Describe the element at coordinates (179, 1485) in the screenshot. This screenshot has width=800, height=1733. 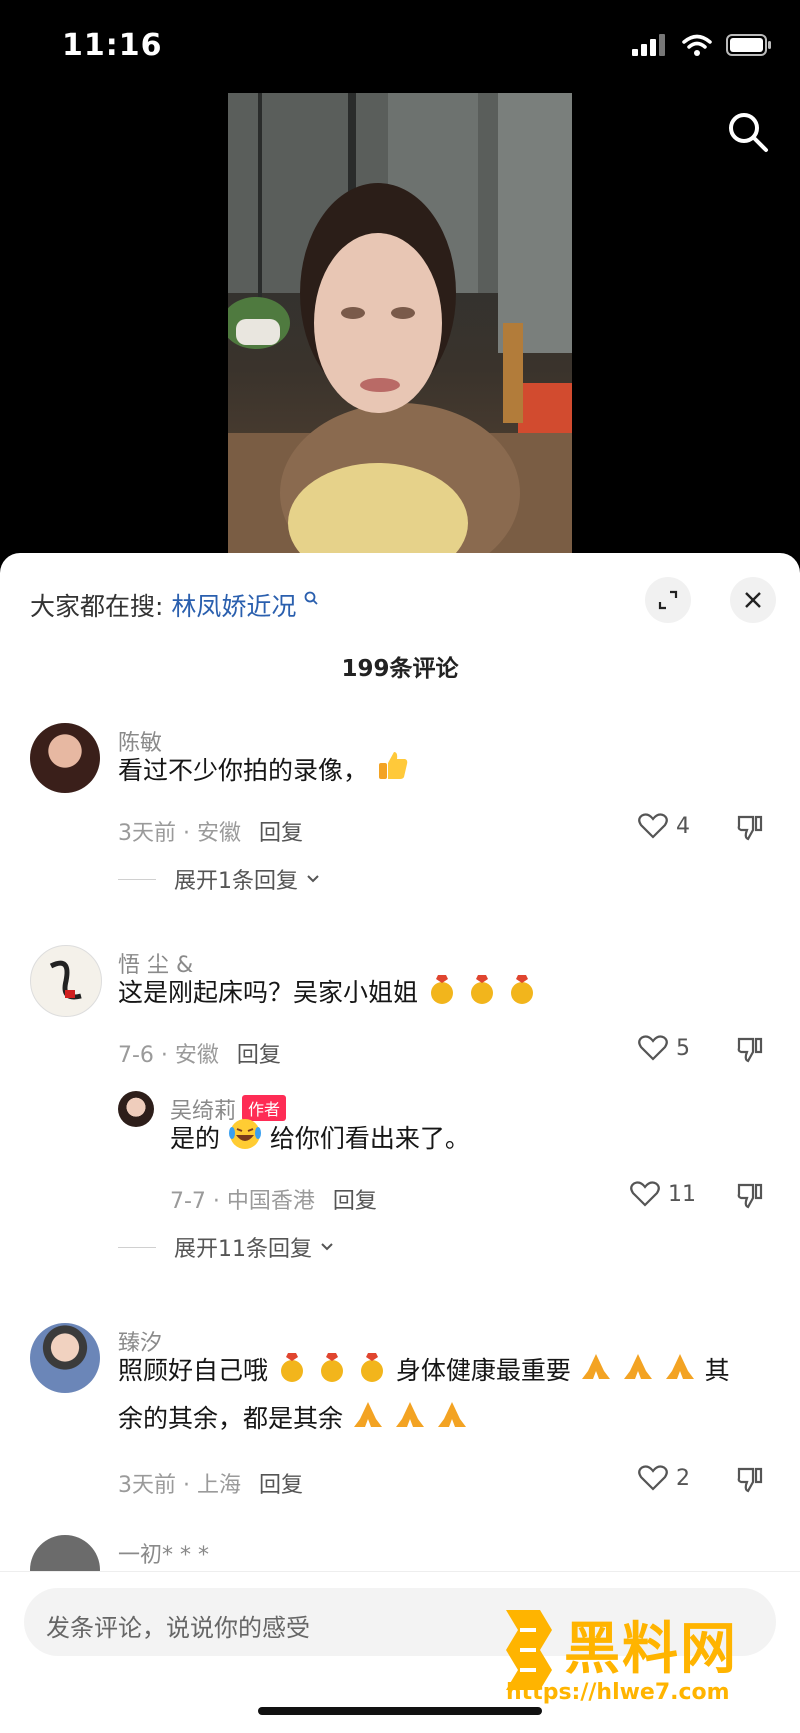
I see `comment-time-location: 3天前 · 上海` at that location.